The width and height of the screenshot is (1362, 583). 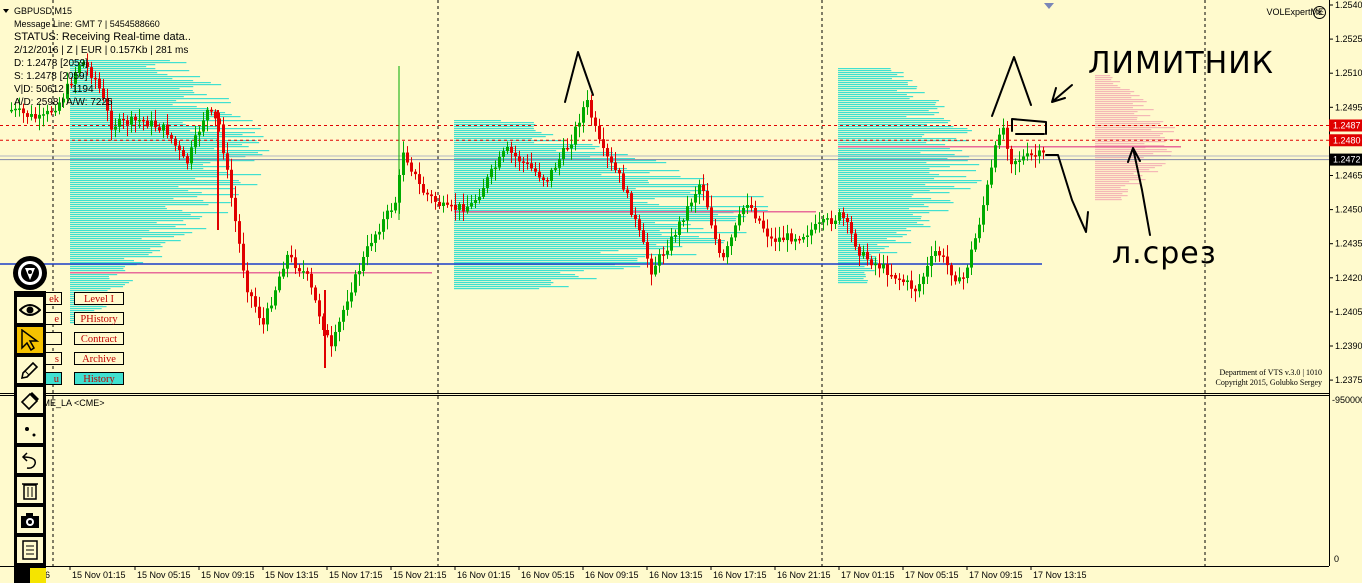 I want to click on pencil-icon, so click(x=30, y=370).